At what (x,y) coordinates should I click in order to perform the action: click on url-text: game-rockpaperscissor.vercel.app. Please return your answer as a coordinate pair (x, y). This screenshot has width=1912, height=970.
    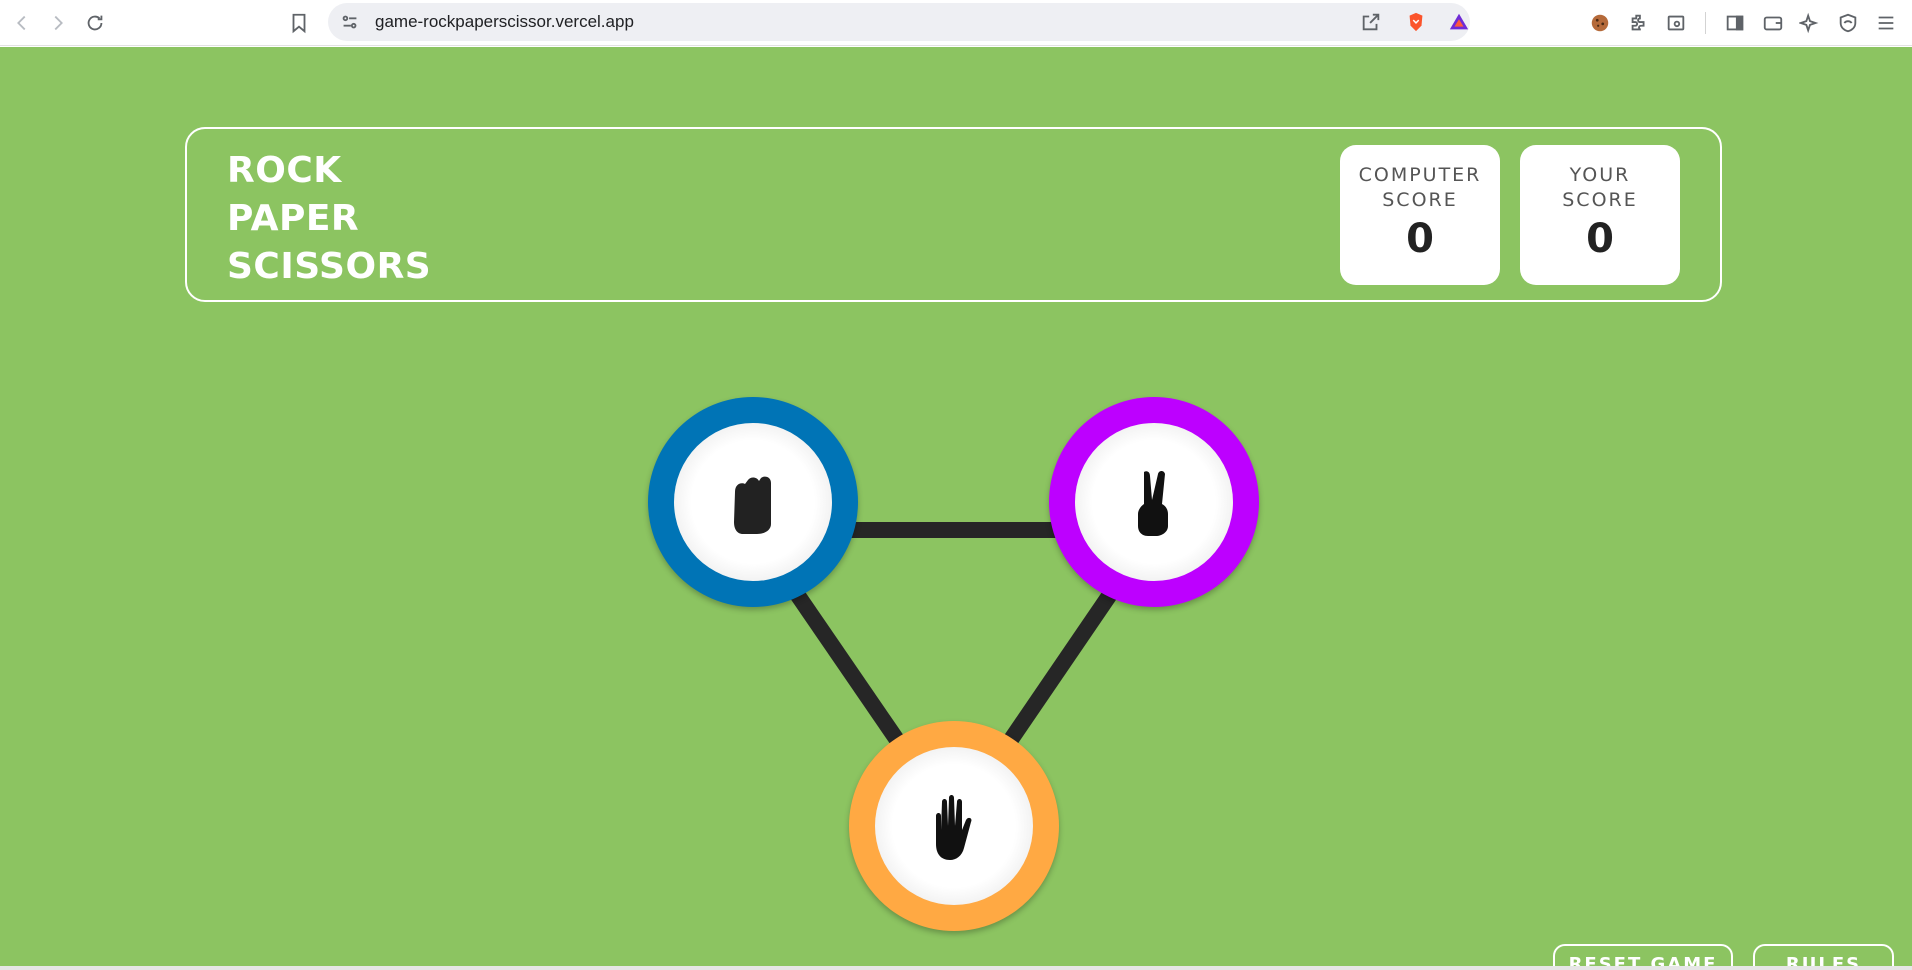
    Looking at the image, I should click on (504, 21).